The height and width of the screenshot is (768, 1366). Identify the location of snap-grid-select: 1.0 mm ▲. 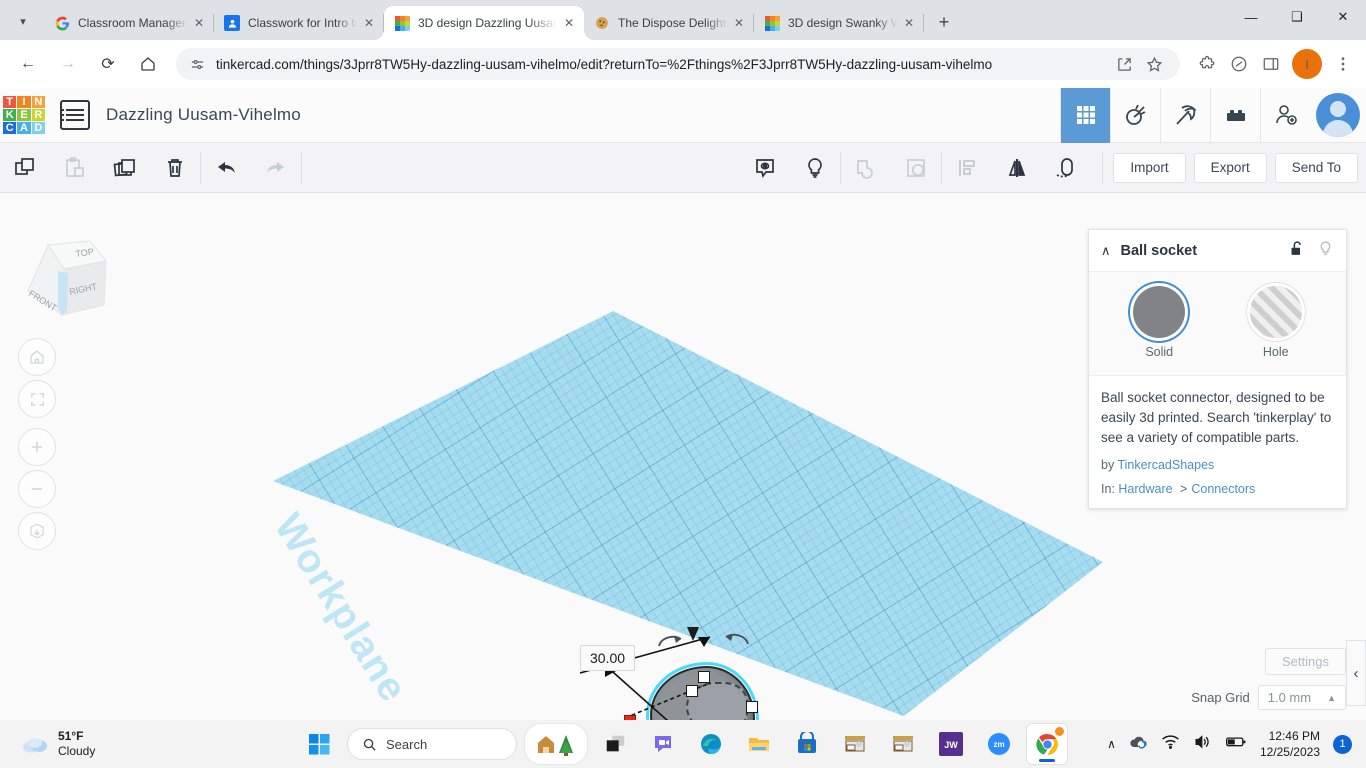
(1301, 697).